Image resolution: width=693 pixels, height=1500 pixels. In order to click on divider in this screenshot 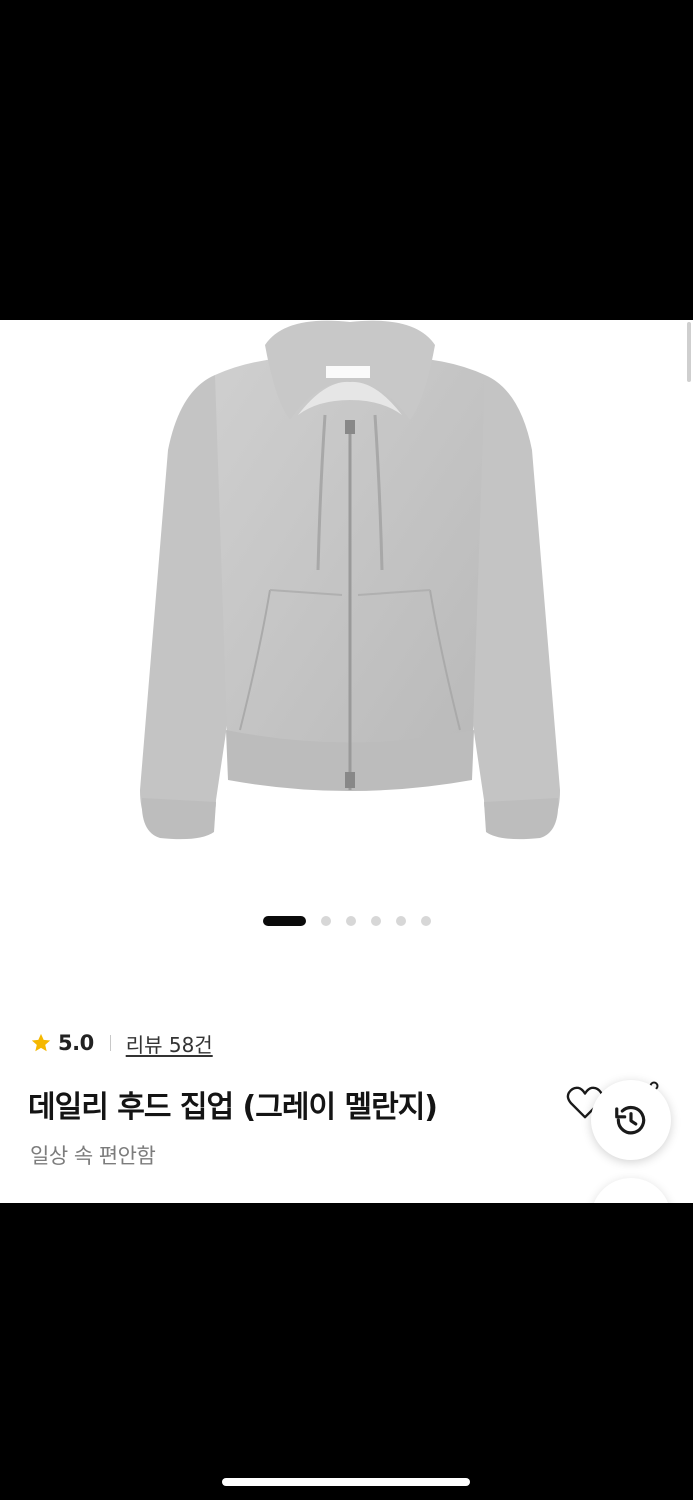, I will do `click(110, 1043)`.